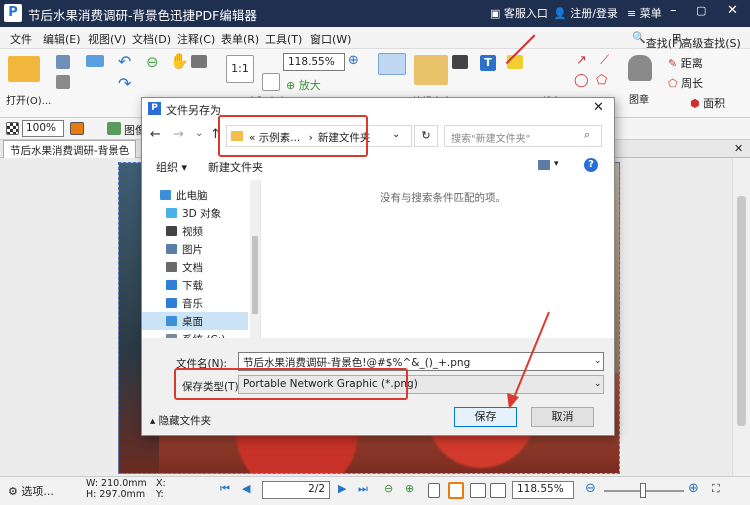 This screenshot has height=505, width=750. Describe the element at coordinates (513, 401) in the screenshot. I see `annotation-arrow-head` at that location.